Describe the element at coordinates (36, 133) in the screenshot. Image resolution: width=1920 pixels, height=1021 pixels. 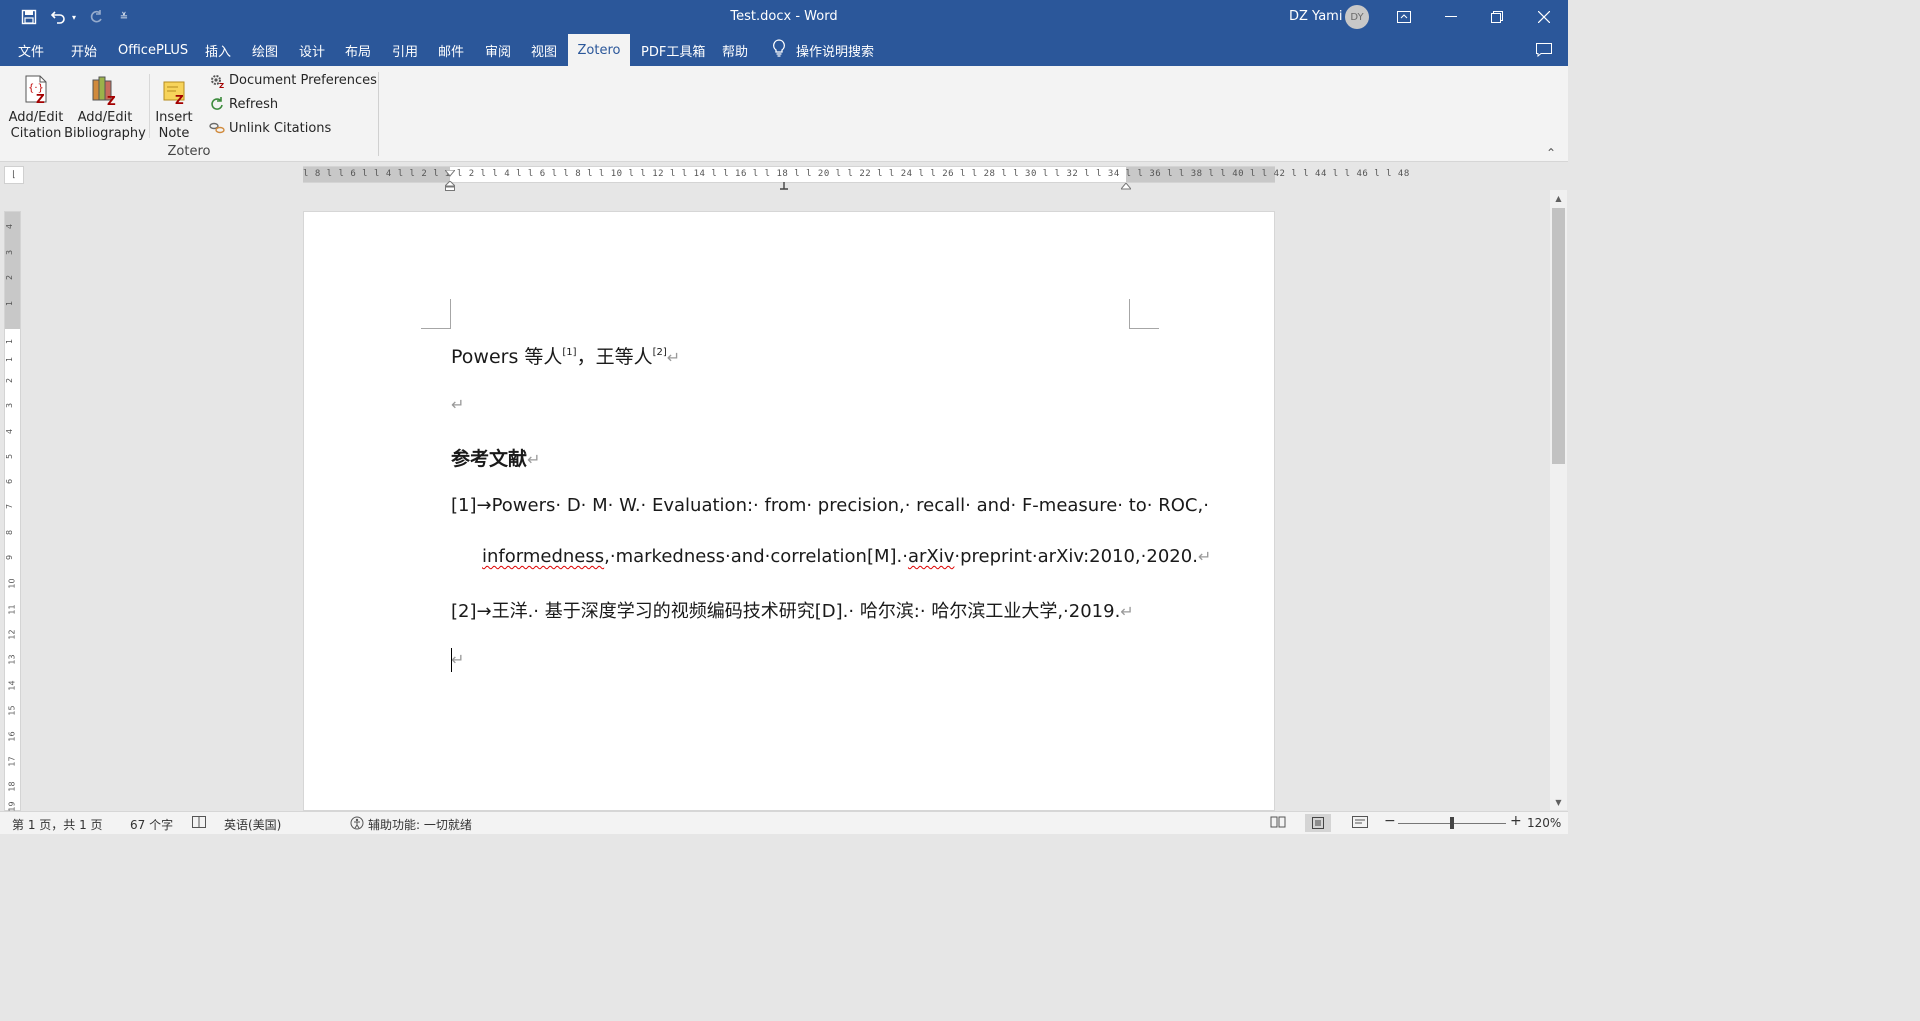
I see `citation-label-2: Citation` at that location.